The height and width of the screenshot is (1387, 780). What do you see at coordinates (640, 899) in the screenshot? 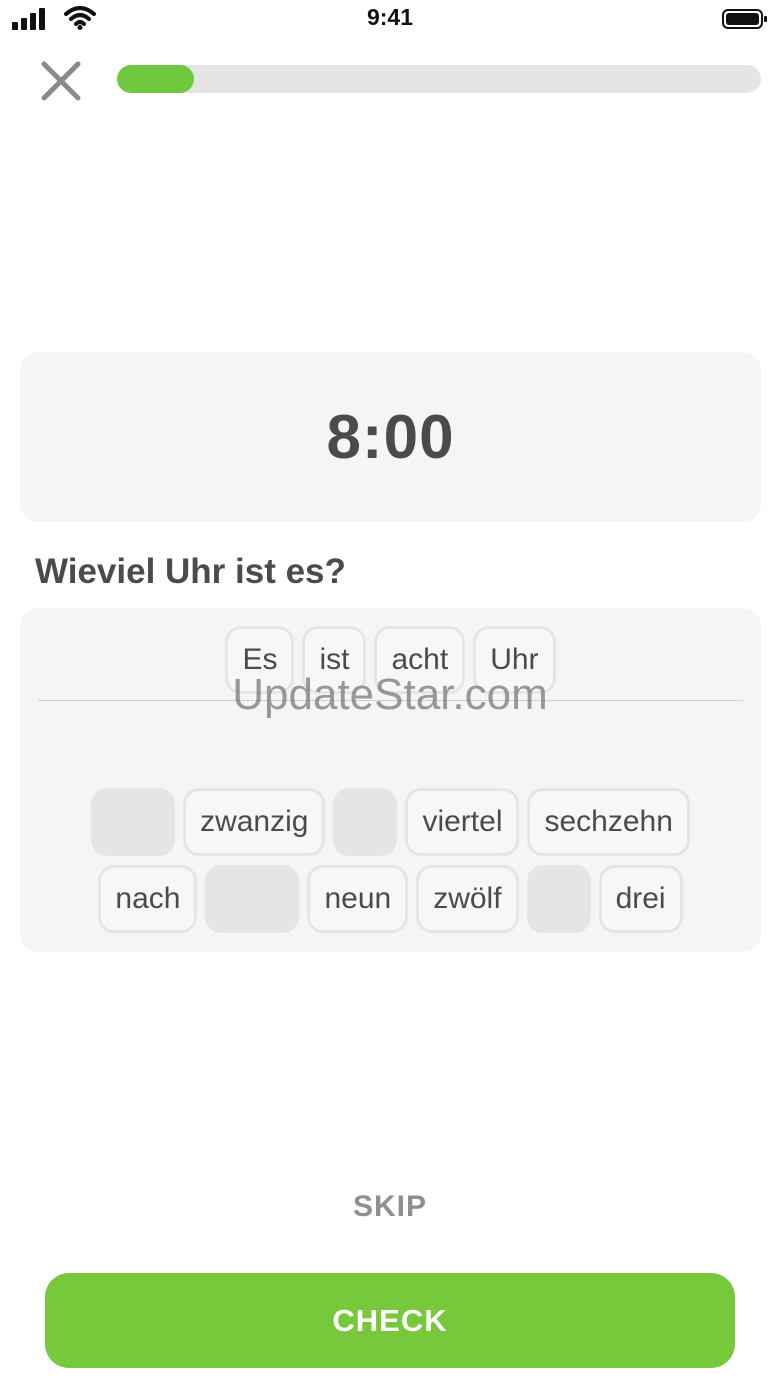
I see `word-bank-chip: drei` at bounding box center [640, 899].